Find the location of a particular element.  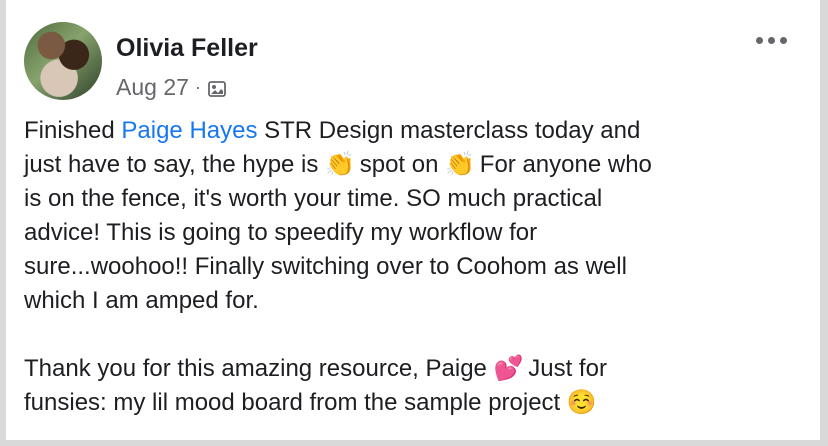

post-meta: Aug 27 · is located at coordinates (171, 87).